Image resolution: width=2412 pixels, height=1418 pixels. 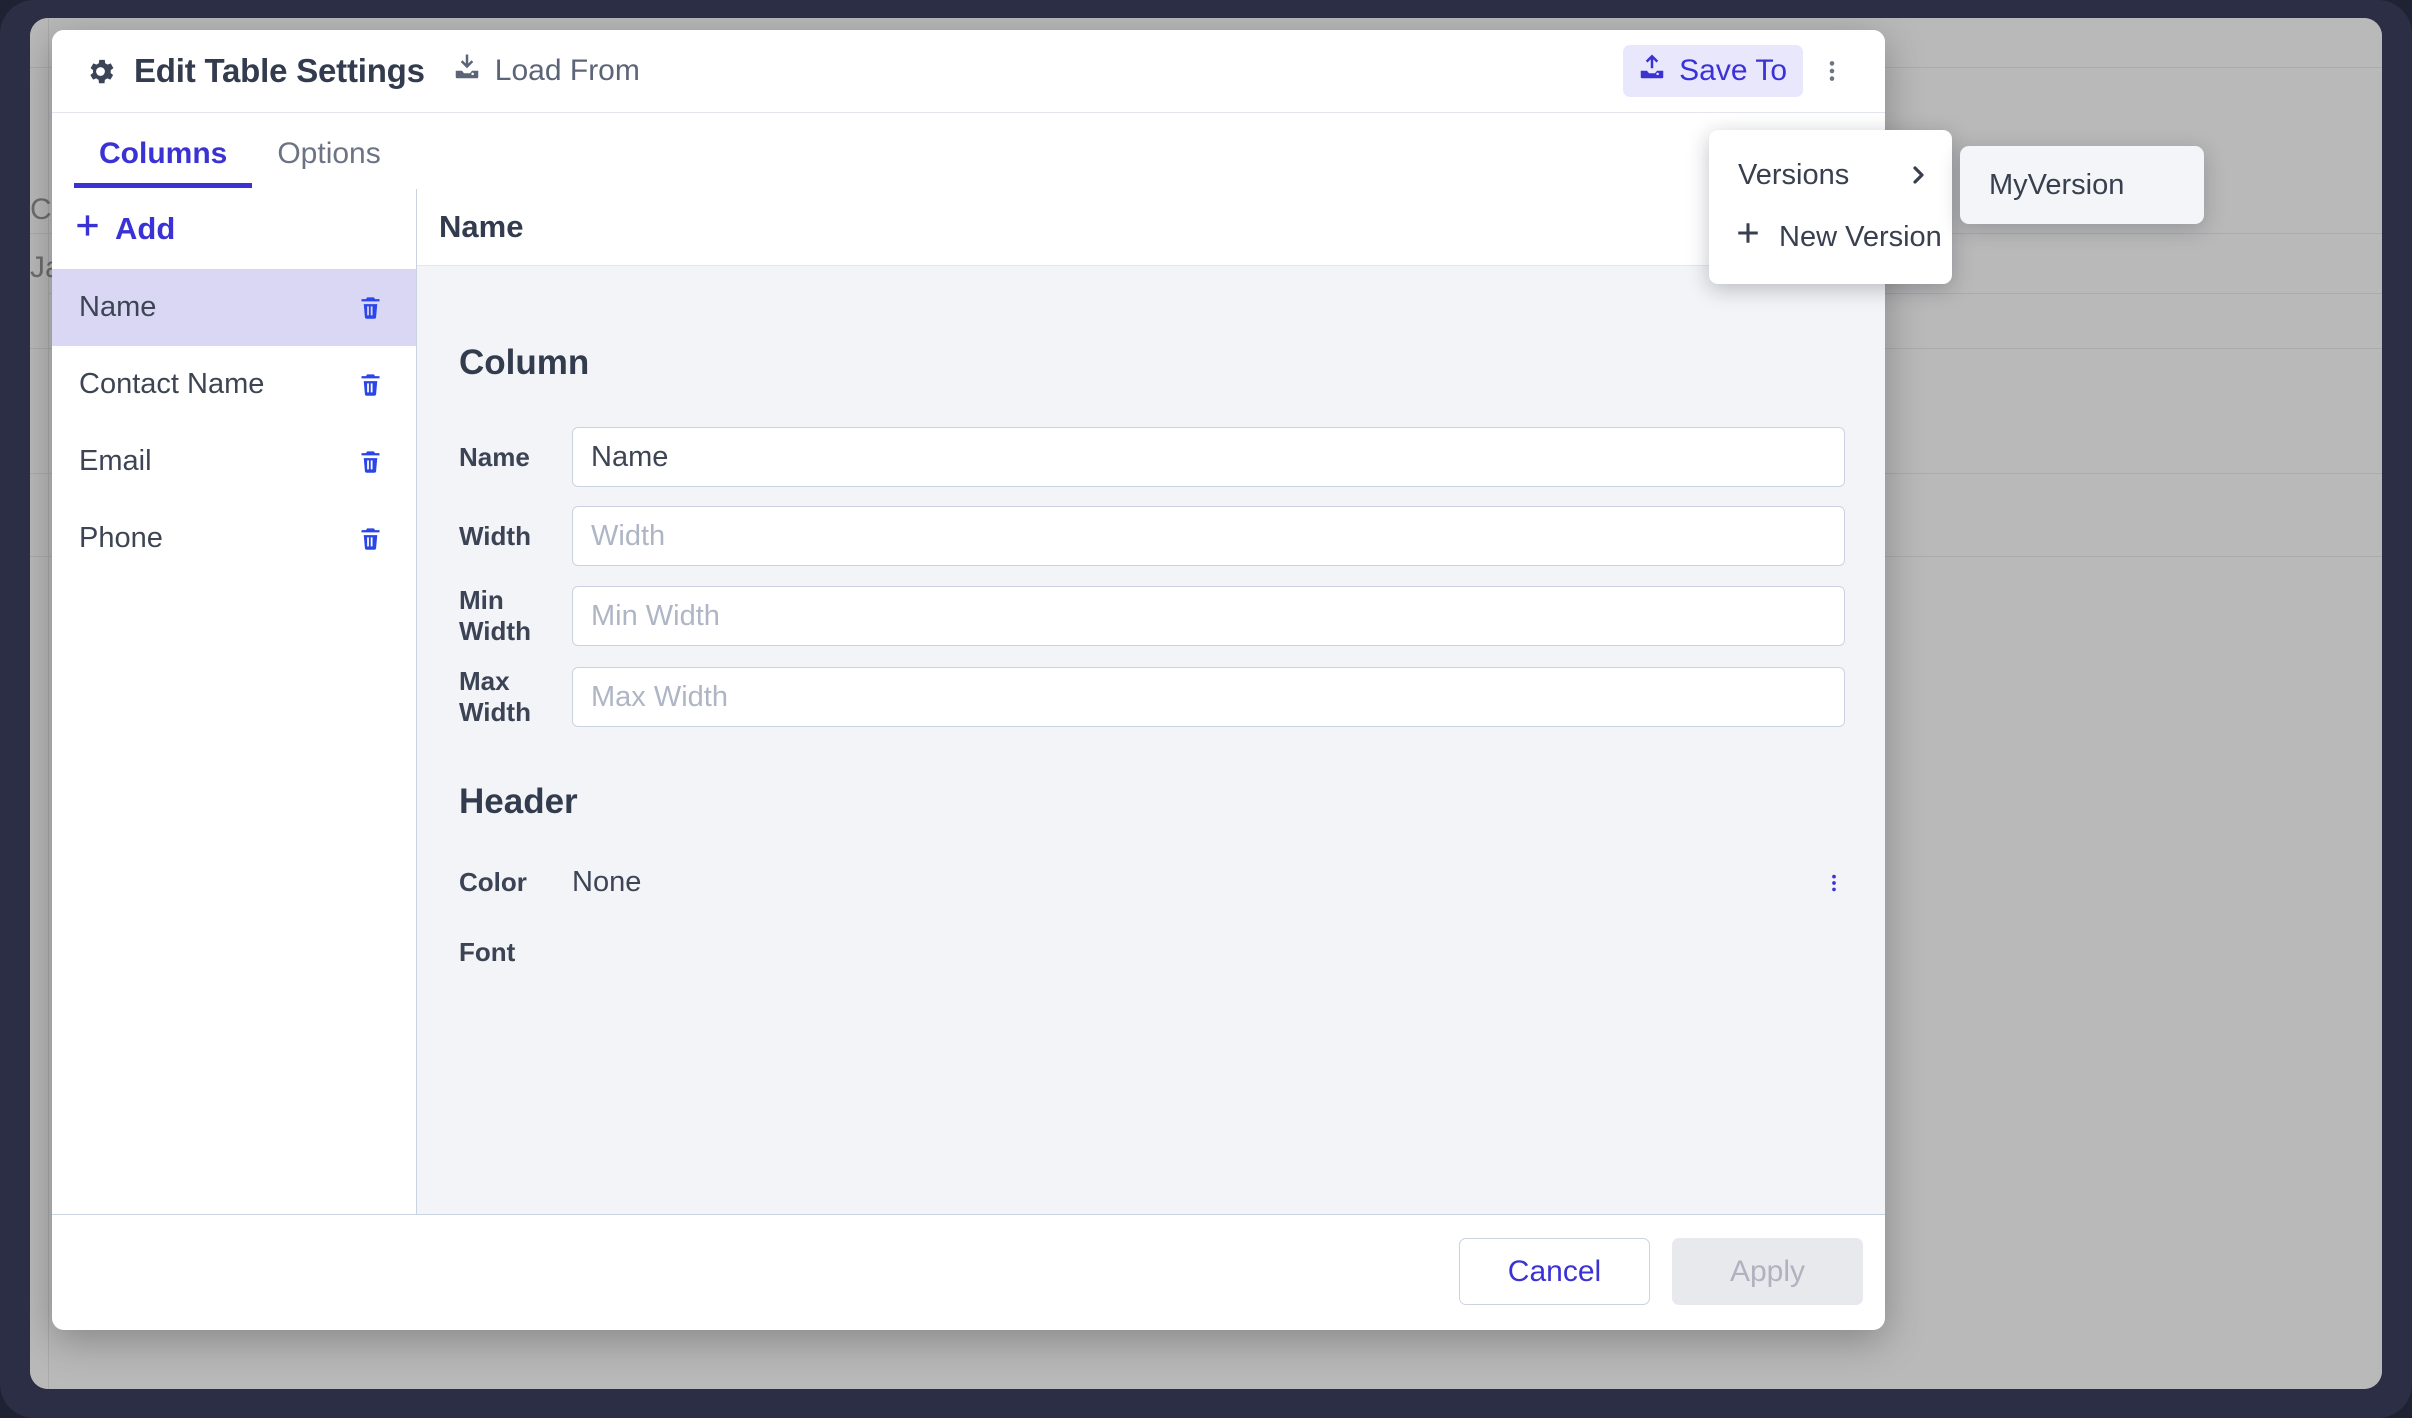 What do you see at coordinates (234, 538) in the screenshot?
I see `list-item: Phone` at bounding box center [234, 538].